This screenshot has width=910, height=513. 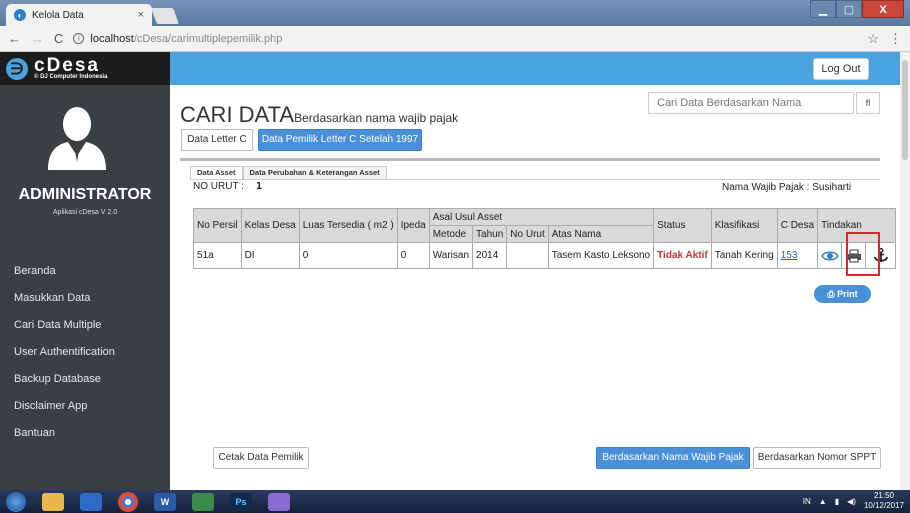 I want to click on file-explorer-icon, so click(x=53, y=501).